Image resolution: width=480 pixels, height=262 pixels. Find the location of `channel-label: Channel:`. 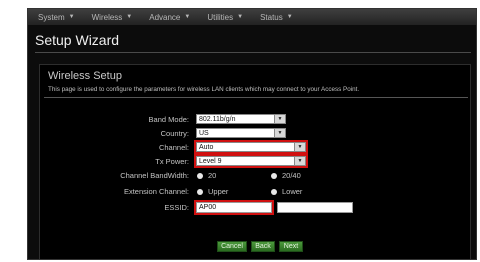

channel-label: Channel: is located at coordinates (173, 147).